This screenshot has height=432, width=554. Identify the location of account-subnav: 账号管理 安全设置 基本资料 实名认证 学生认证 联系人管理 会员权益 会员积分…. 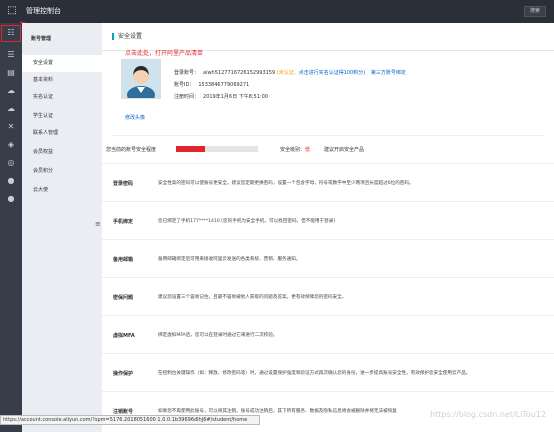
(62, 227).